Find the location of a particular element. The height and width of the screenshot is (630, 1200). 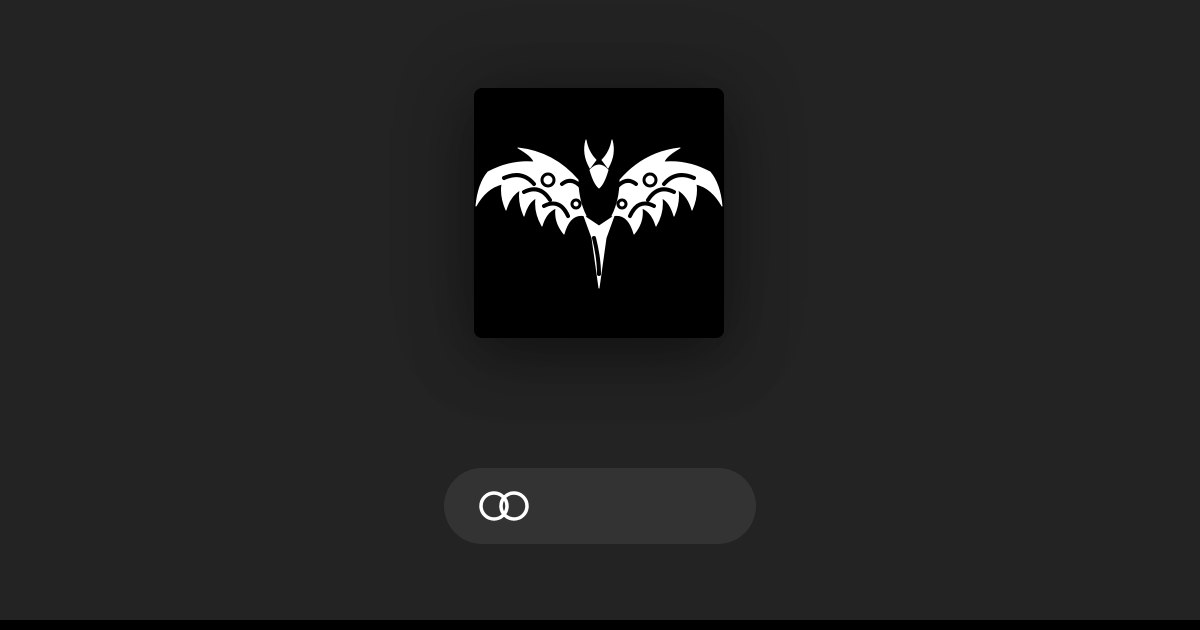

link-rings-icon is located at coordinates (504, 506).